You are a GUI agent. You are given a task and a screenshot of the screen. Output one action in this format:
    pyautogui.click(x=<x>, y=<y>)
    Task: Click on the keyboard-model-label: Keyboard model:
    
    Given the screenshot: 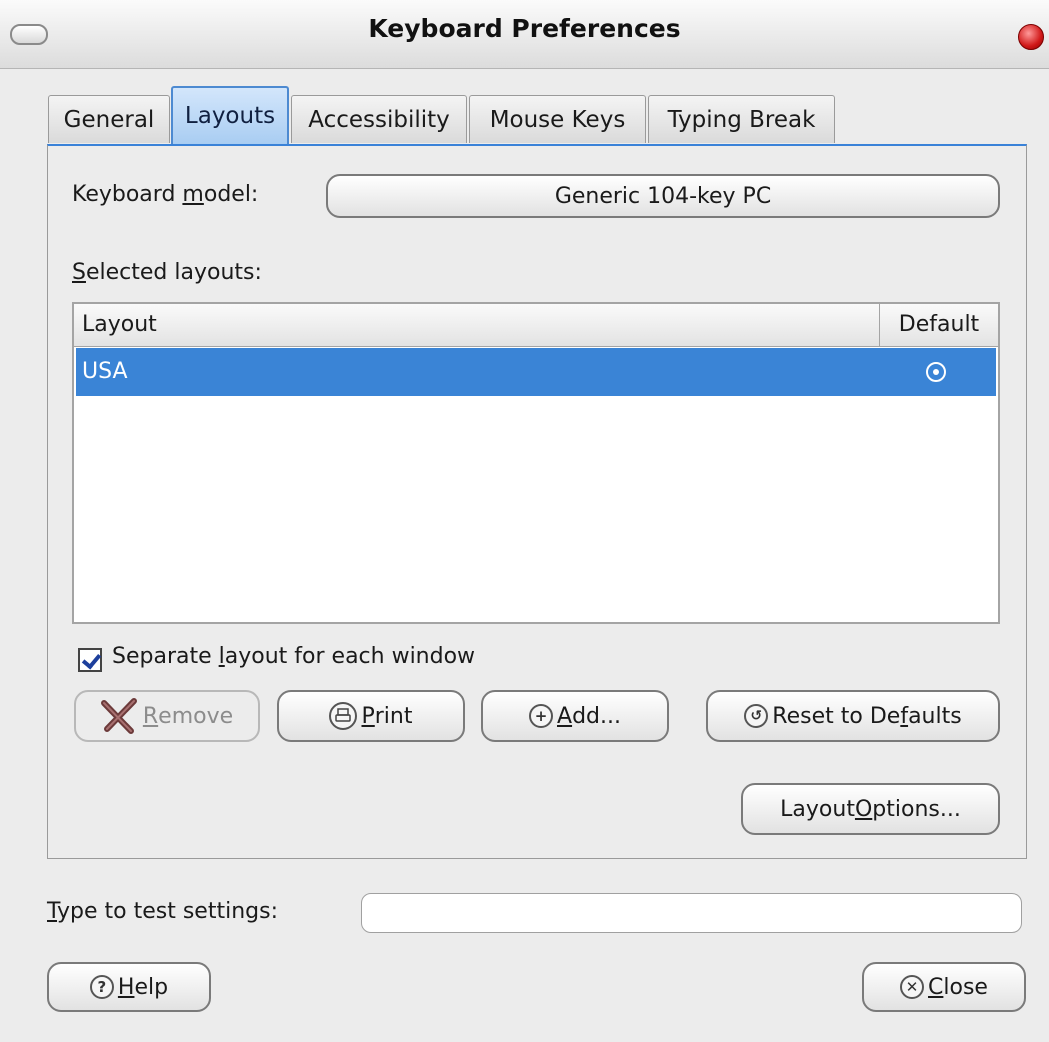 What is the action you would take?
    pyautogui.click(x=165, y=194)
    